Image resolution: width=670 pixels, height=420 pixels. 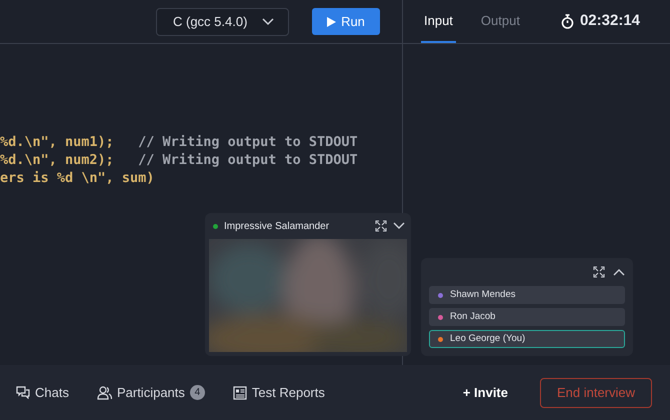 I want to click on report-icon, so click(x=239, y=393).